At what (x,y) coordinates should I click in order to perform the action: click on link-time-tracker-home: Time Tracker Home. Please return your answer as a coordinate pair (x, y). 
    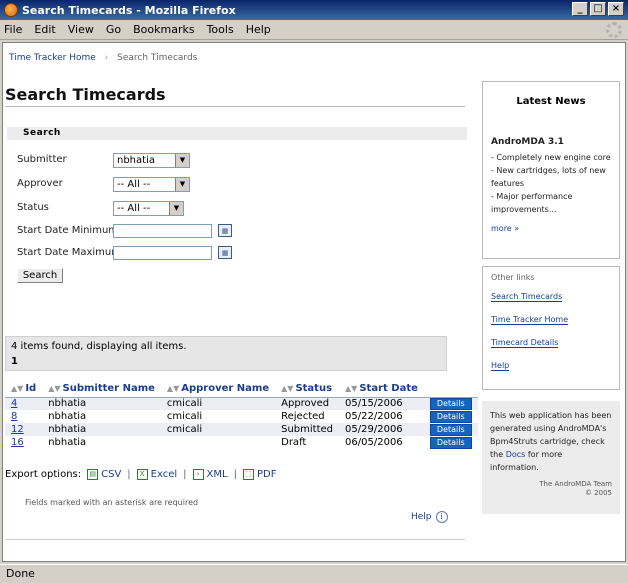
    Looking at the image, I should click on (551, 320).